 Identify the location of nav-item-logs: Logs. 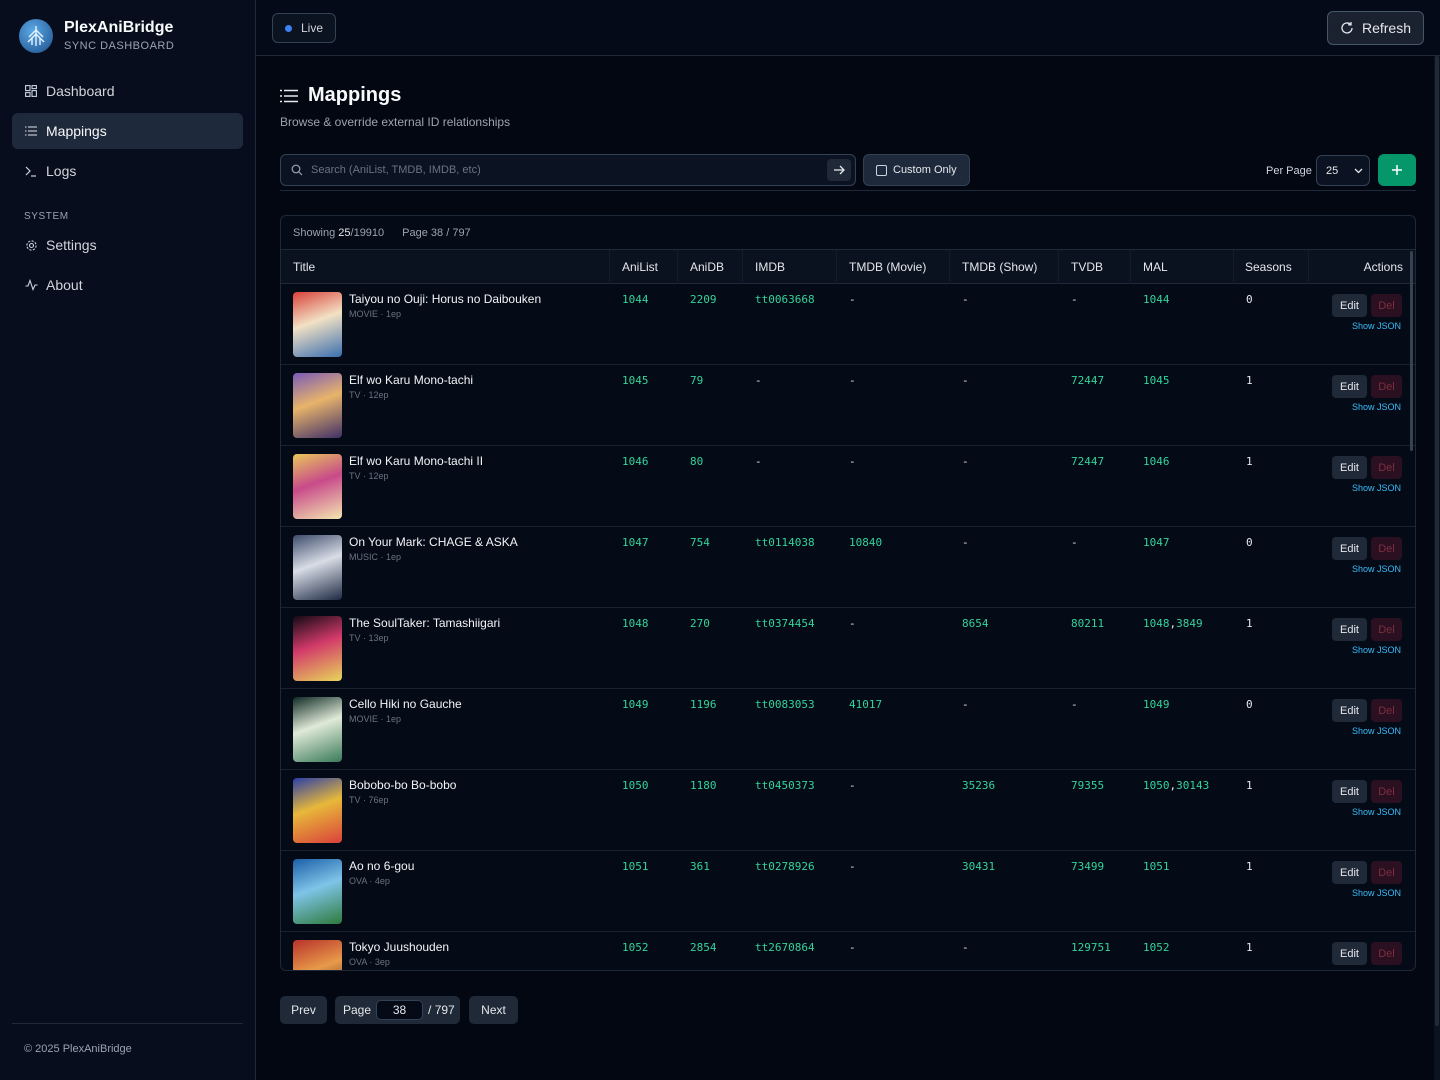
(127, 171).